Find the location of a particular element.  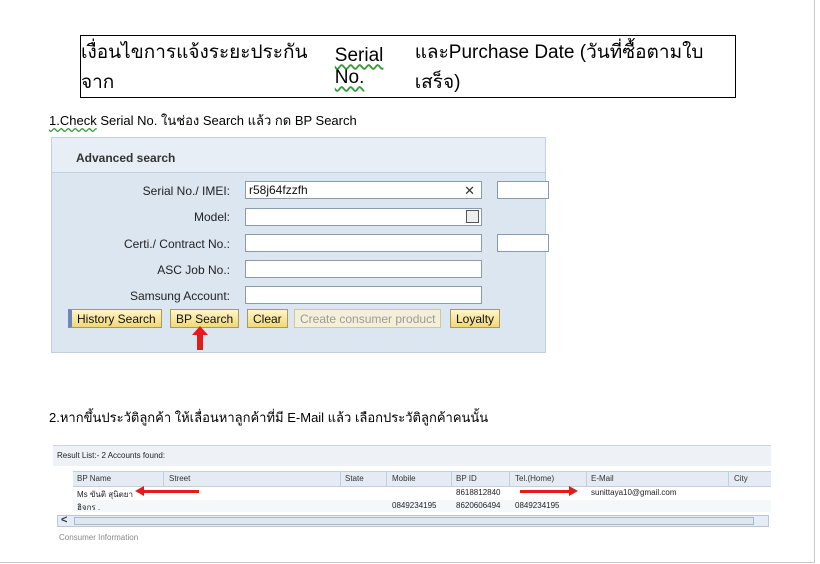

clear-button: Clear is located at coordinates (267, 318).